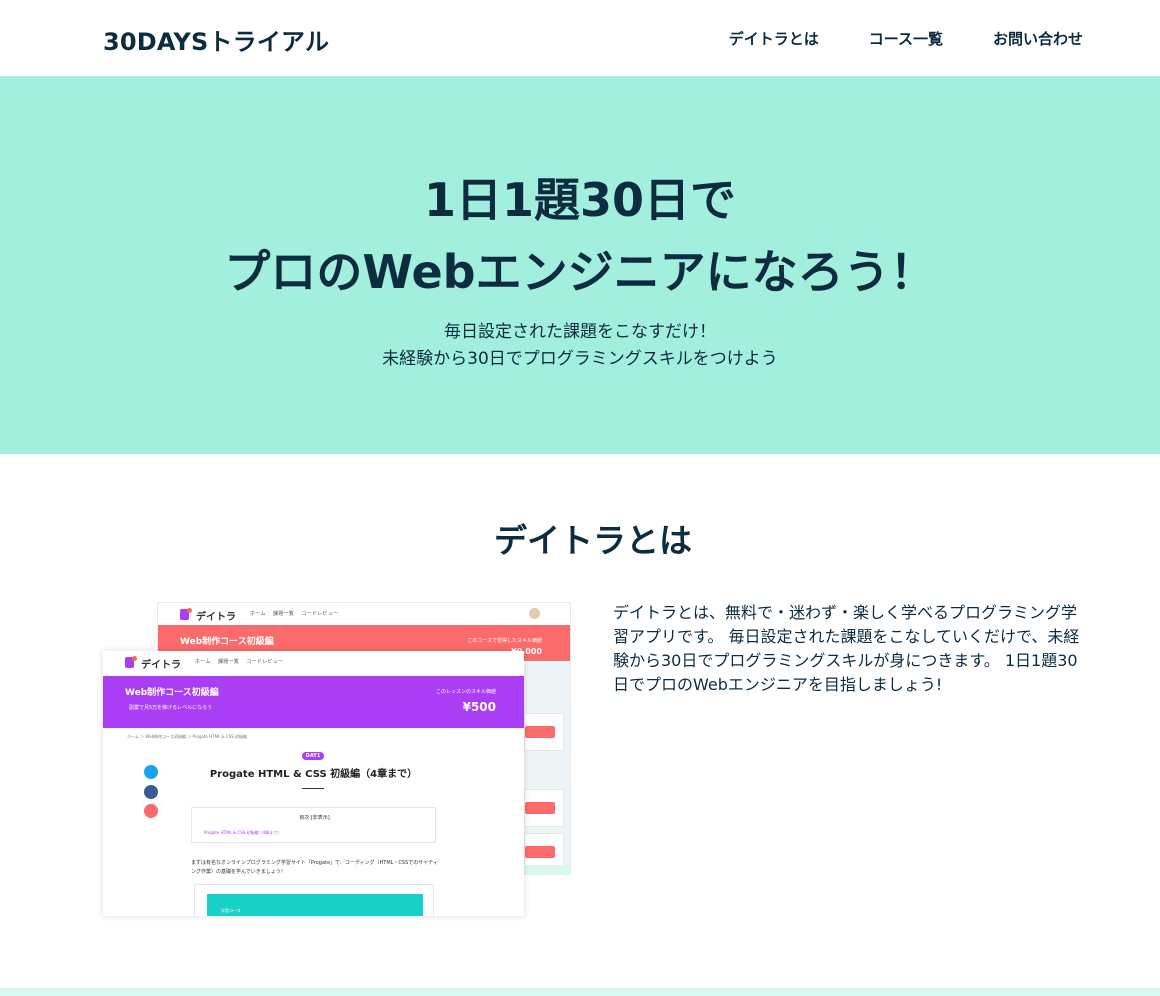  Describe the element at coordinates (534, 613) in the screenshot. I see `avatar-icon` at that location.